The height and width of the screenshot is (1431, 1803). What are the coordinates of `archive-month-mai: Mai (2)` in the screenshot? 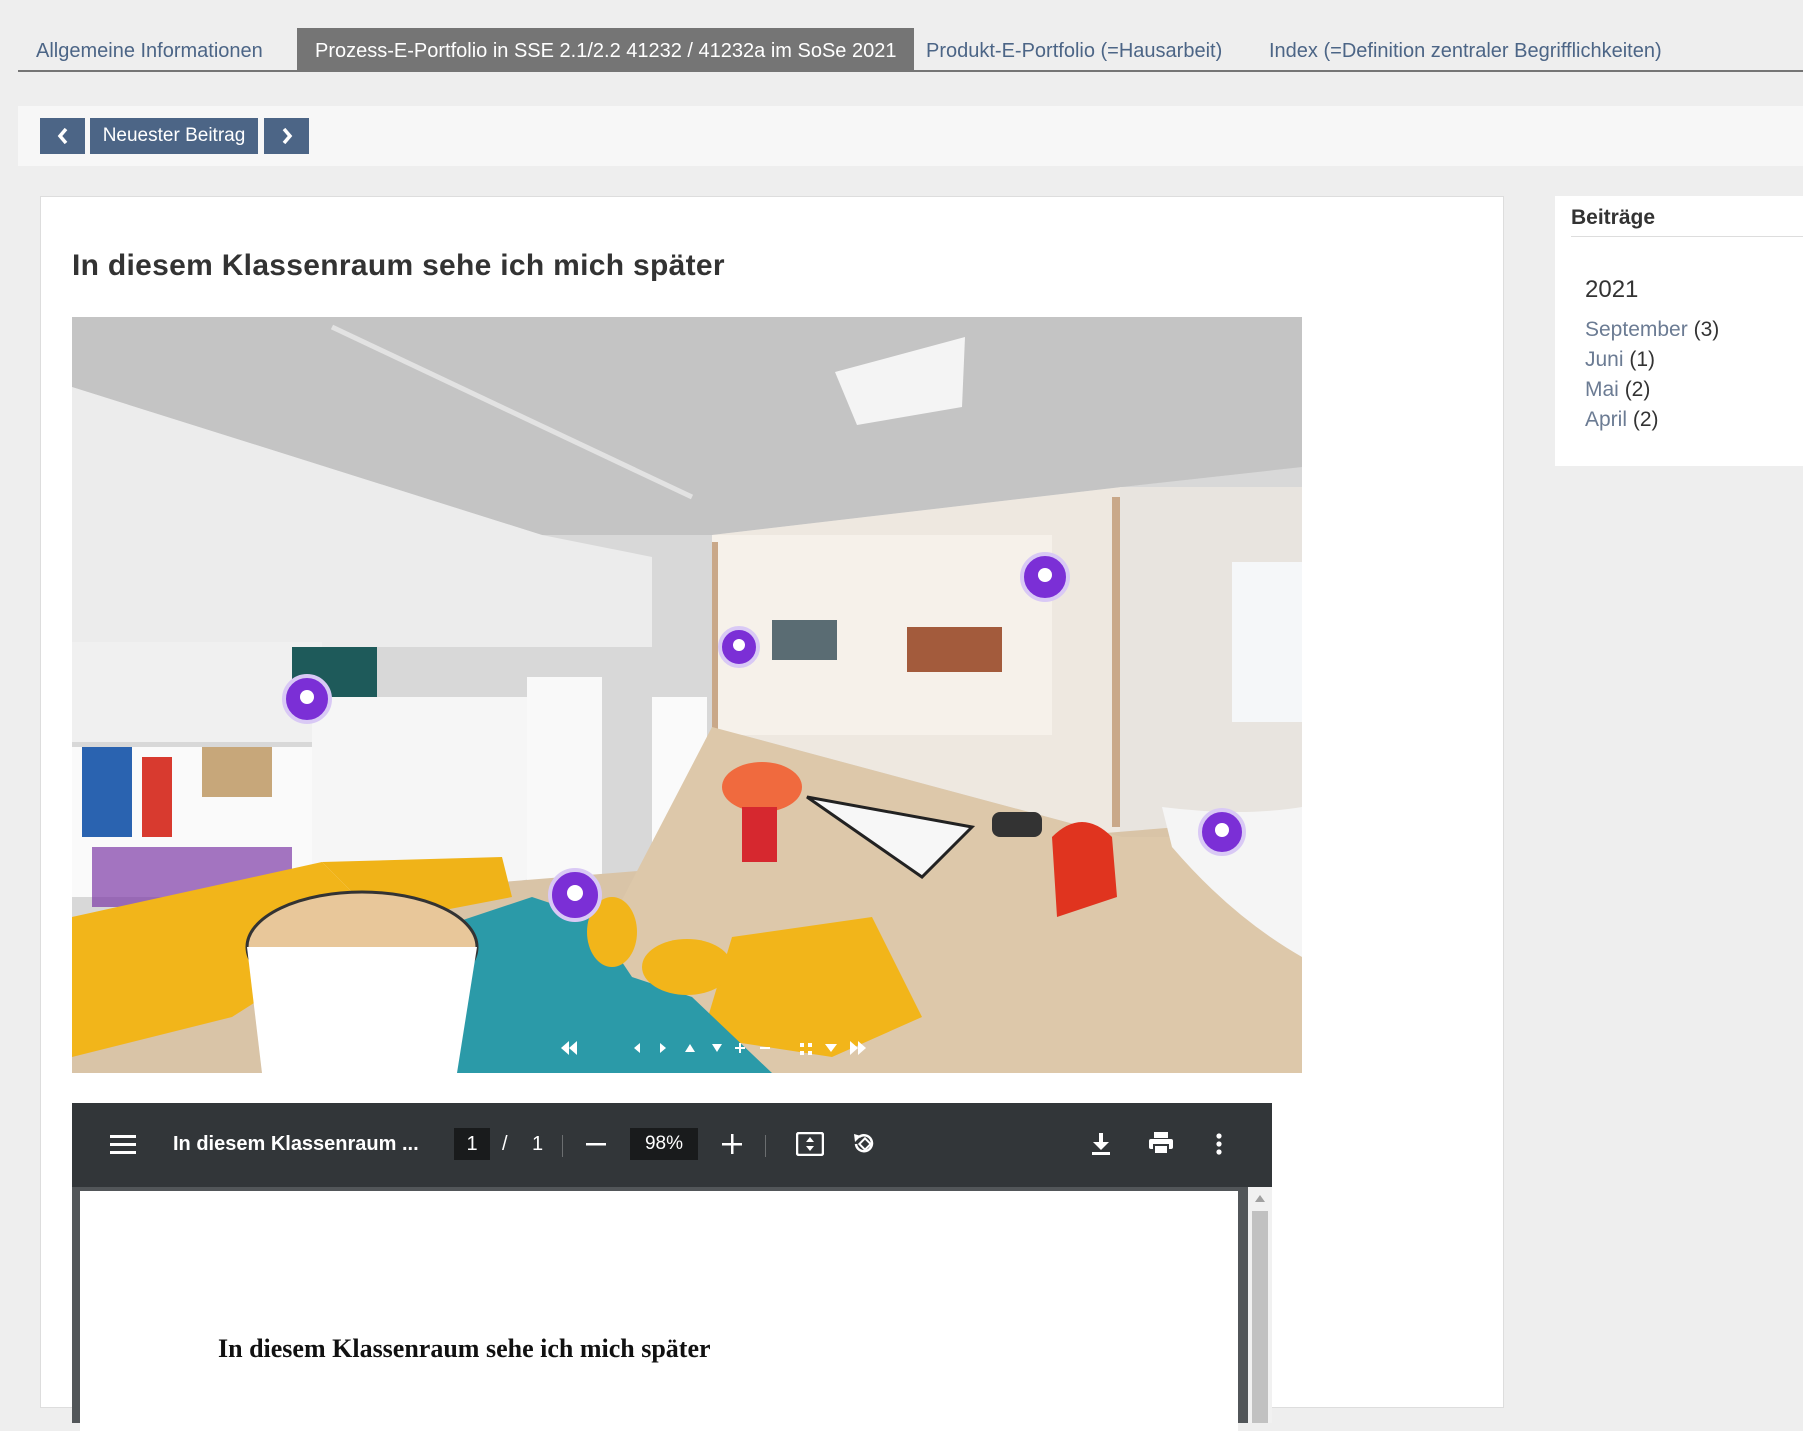 It's located at (1617, 390).